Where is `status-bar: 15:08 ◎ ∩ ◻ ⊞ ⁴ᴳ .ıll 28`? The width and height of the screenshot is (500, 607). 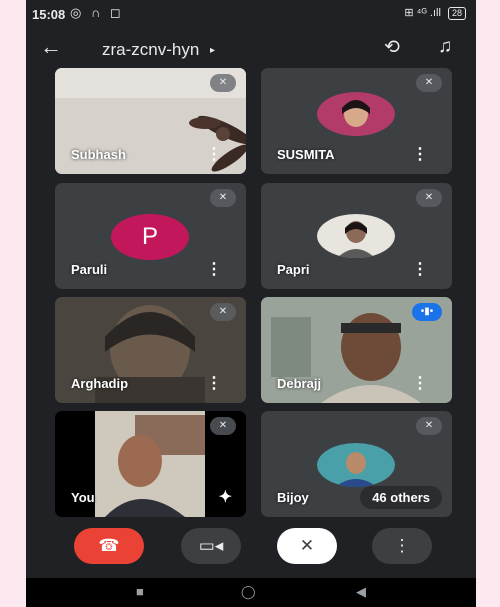 status-bar: 15:08 ◎ ∩ ◻ ⊞ ⁴ᴳ .ıll 28 is located at coordinates (251, 14).